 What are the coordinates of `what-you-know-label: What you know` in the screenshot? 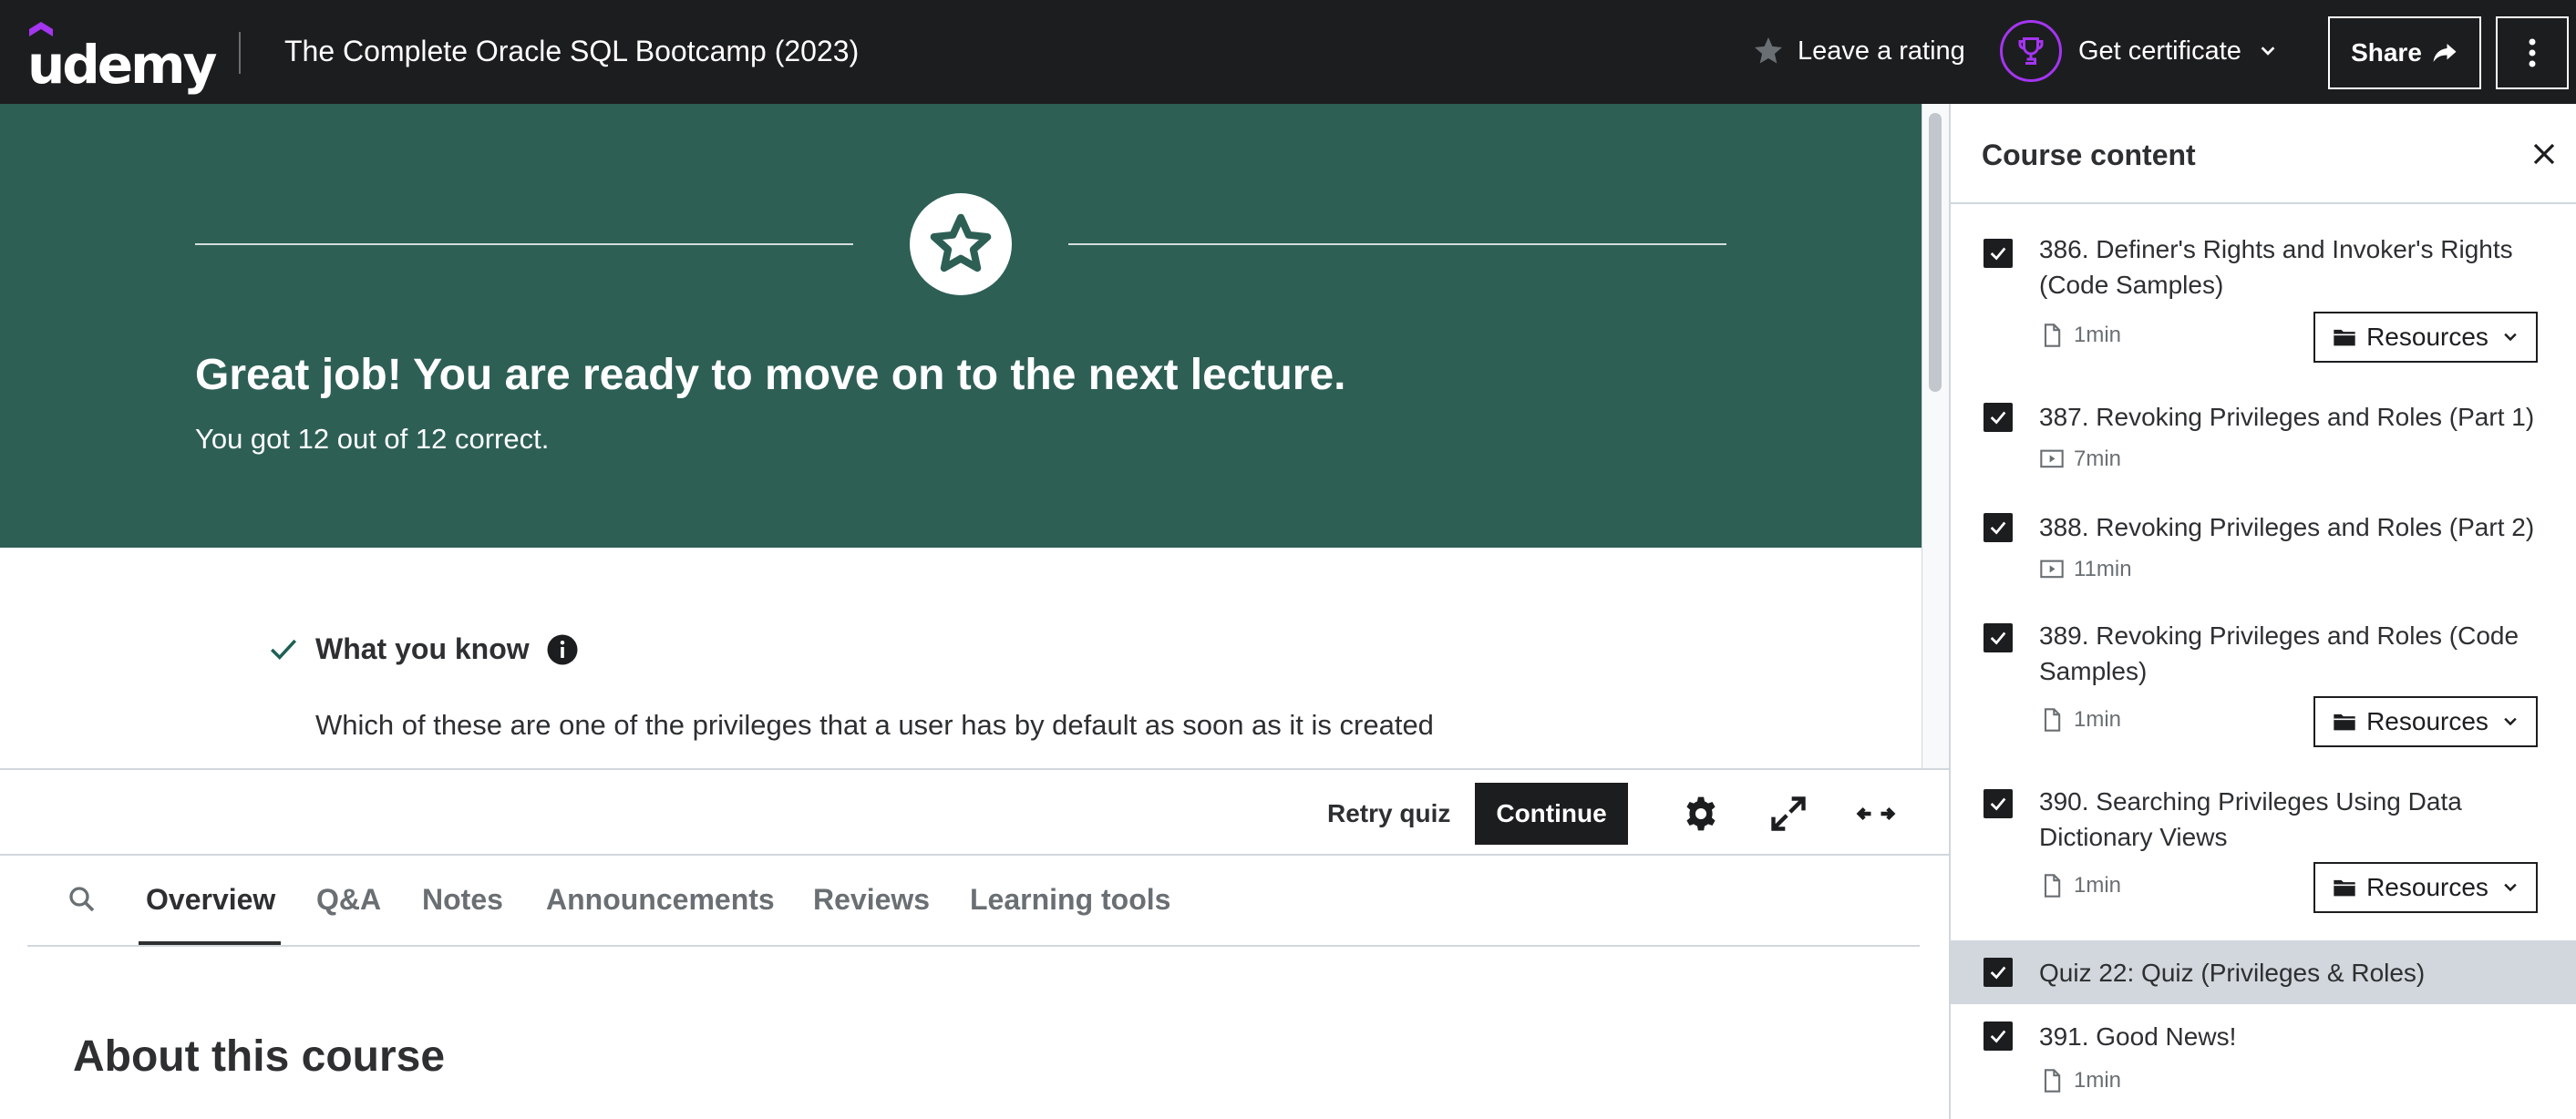 It's located at (422, 648).